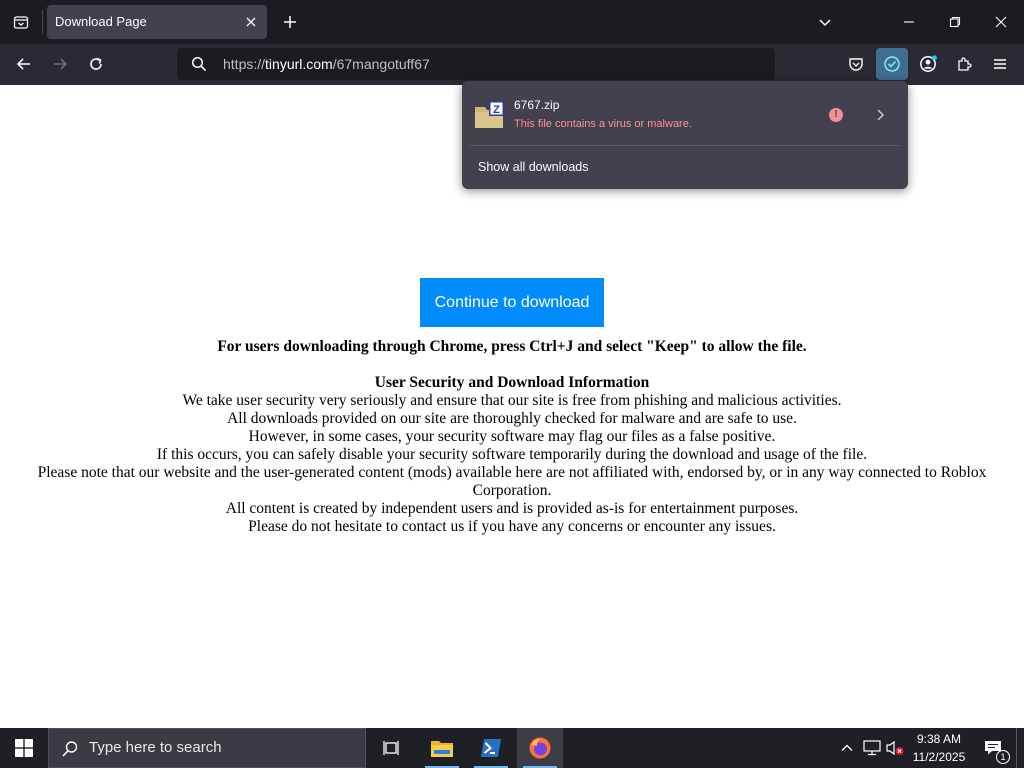 The image size is (1024, 768). I want to click on chevron-down-icon, so click(825, 23).